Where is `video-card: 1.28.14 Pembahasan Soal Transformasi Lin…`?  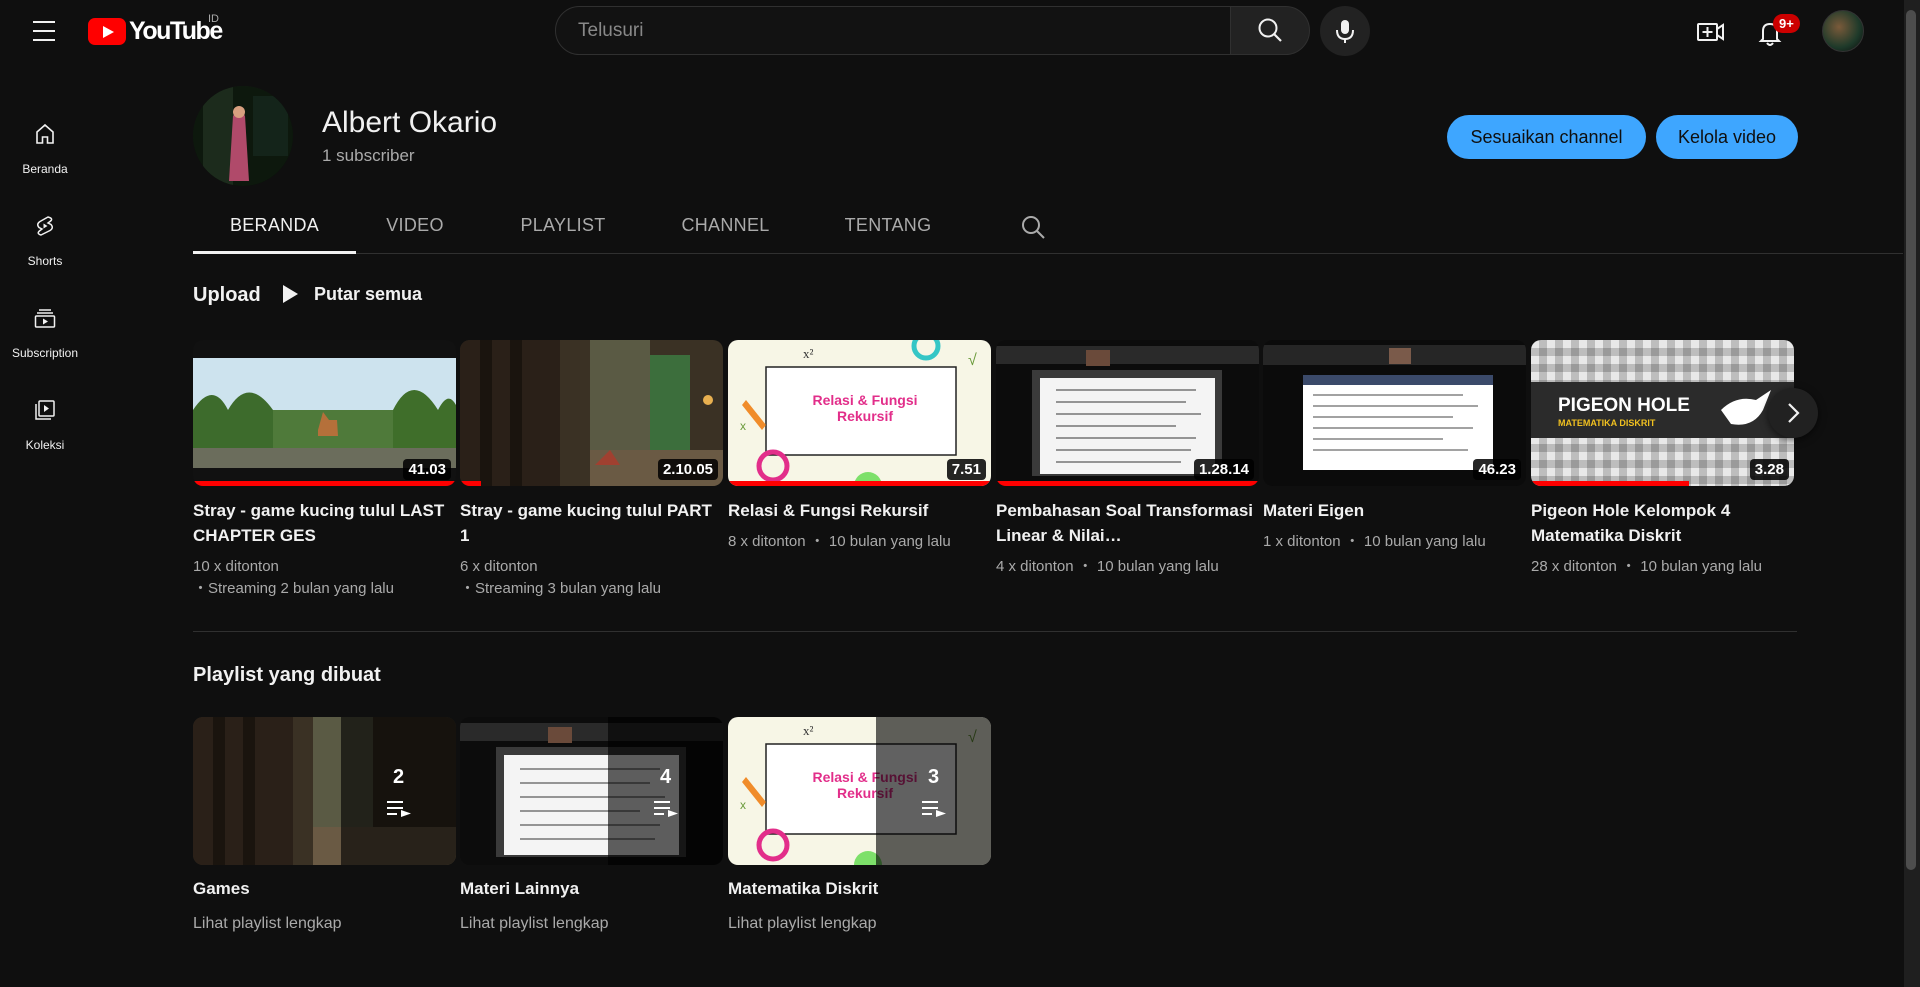
video-card: 1.28.14 Pembahasan Soal Transformasi Lin… is located at coordinates (1127, 459).